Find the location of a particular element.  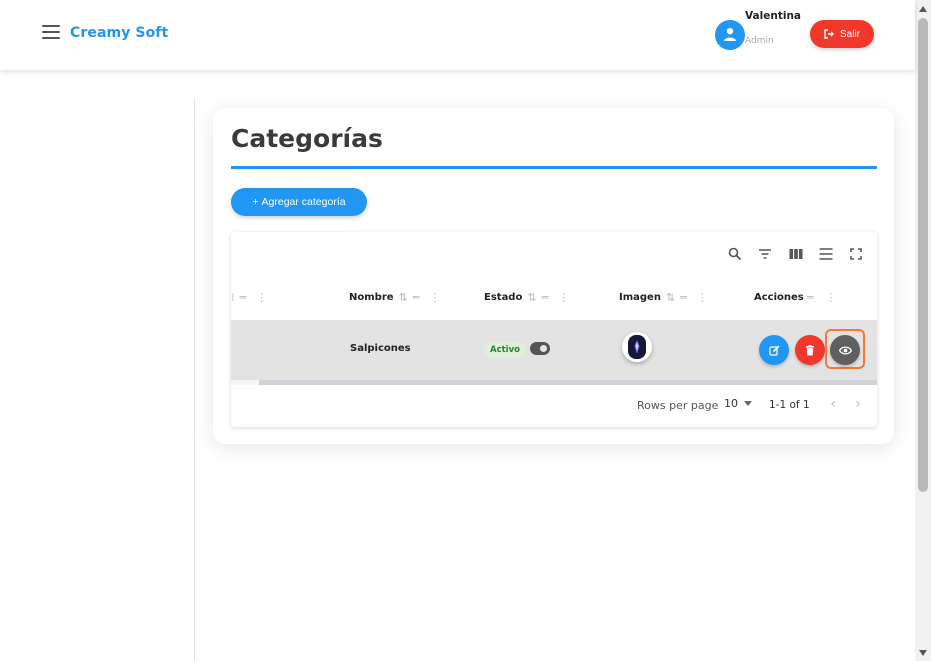

column-header-estado: Estado ⇅ ═ ⋮ is located at coordinates (526, 297).